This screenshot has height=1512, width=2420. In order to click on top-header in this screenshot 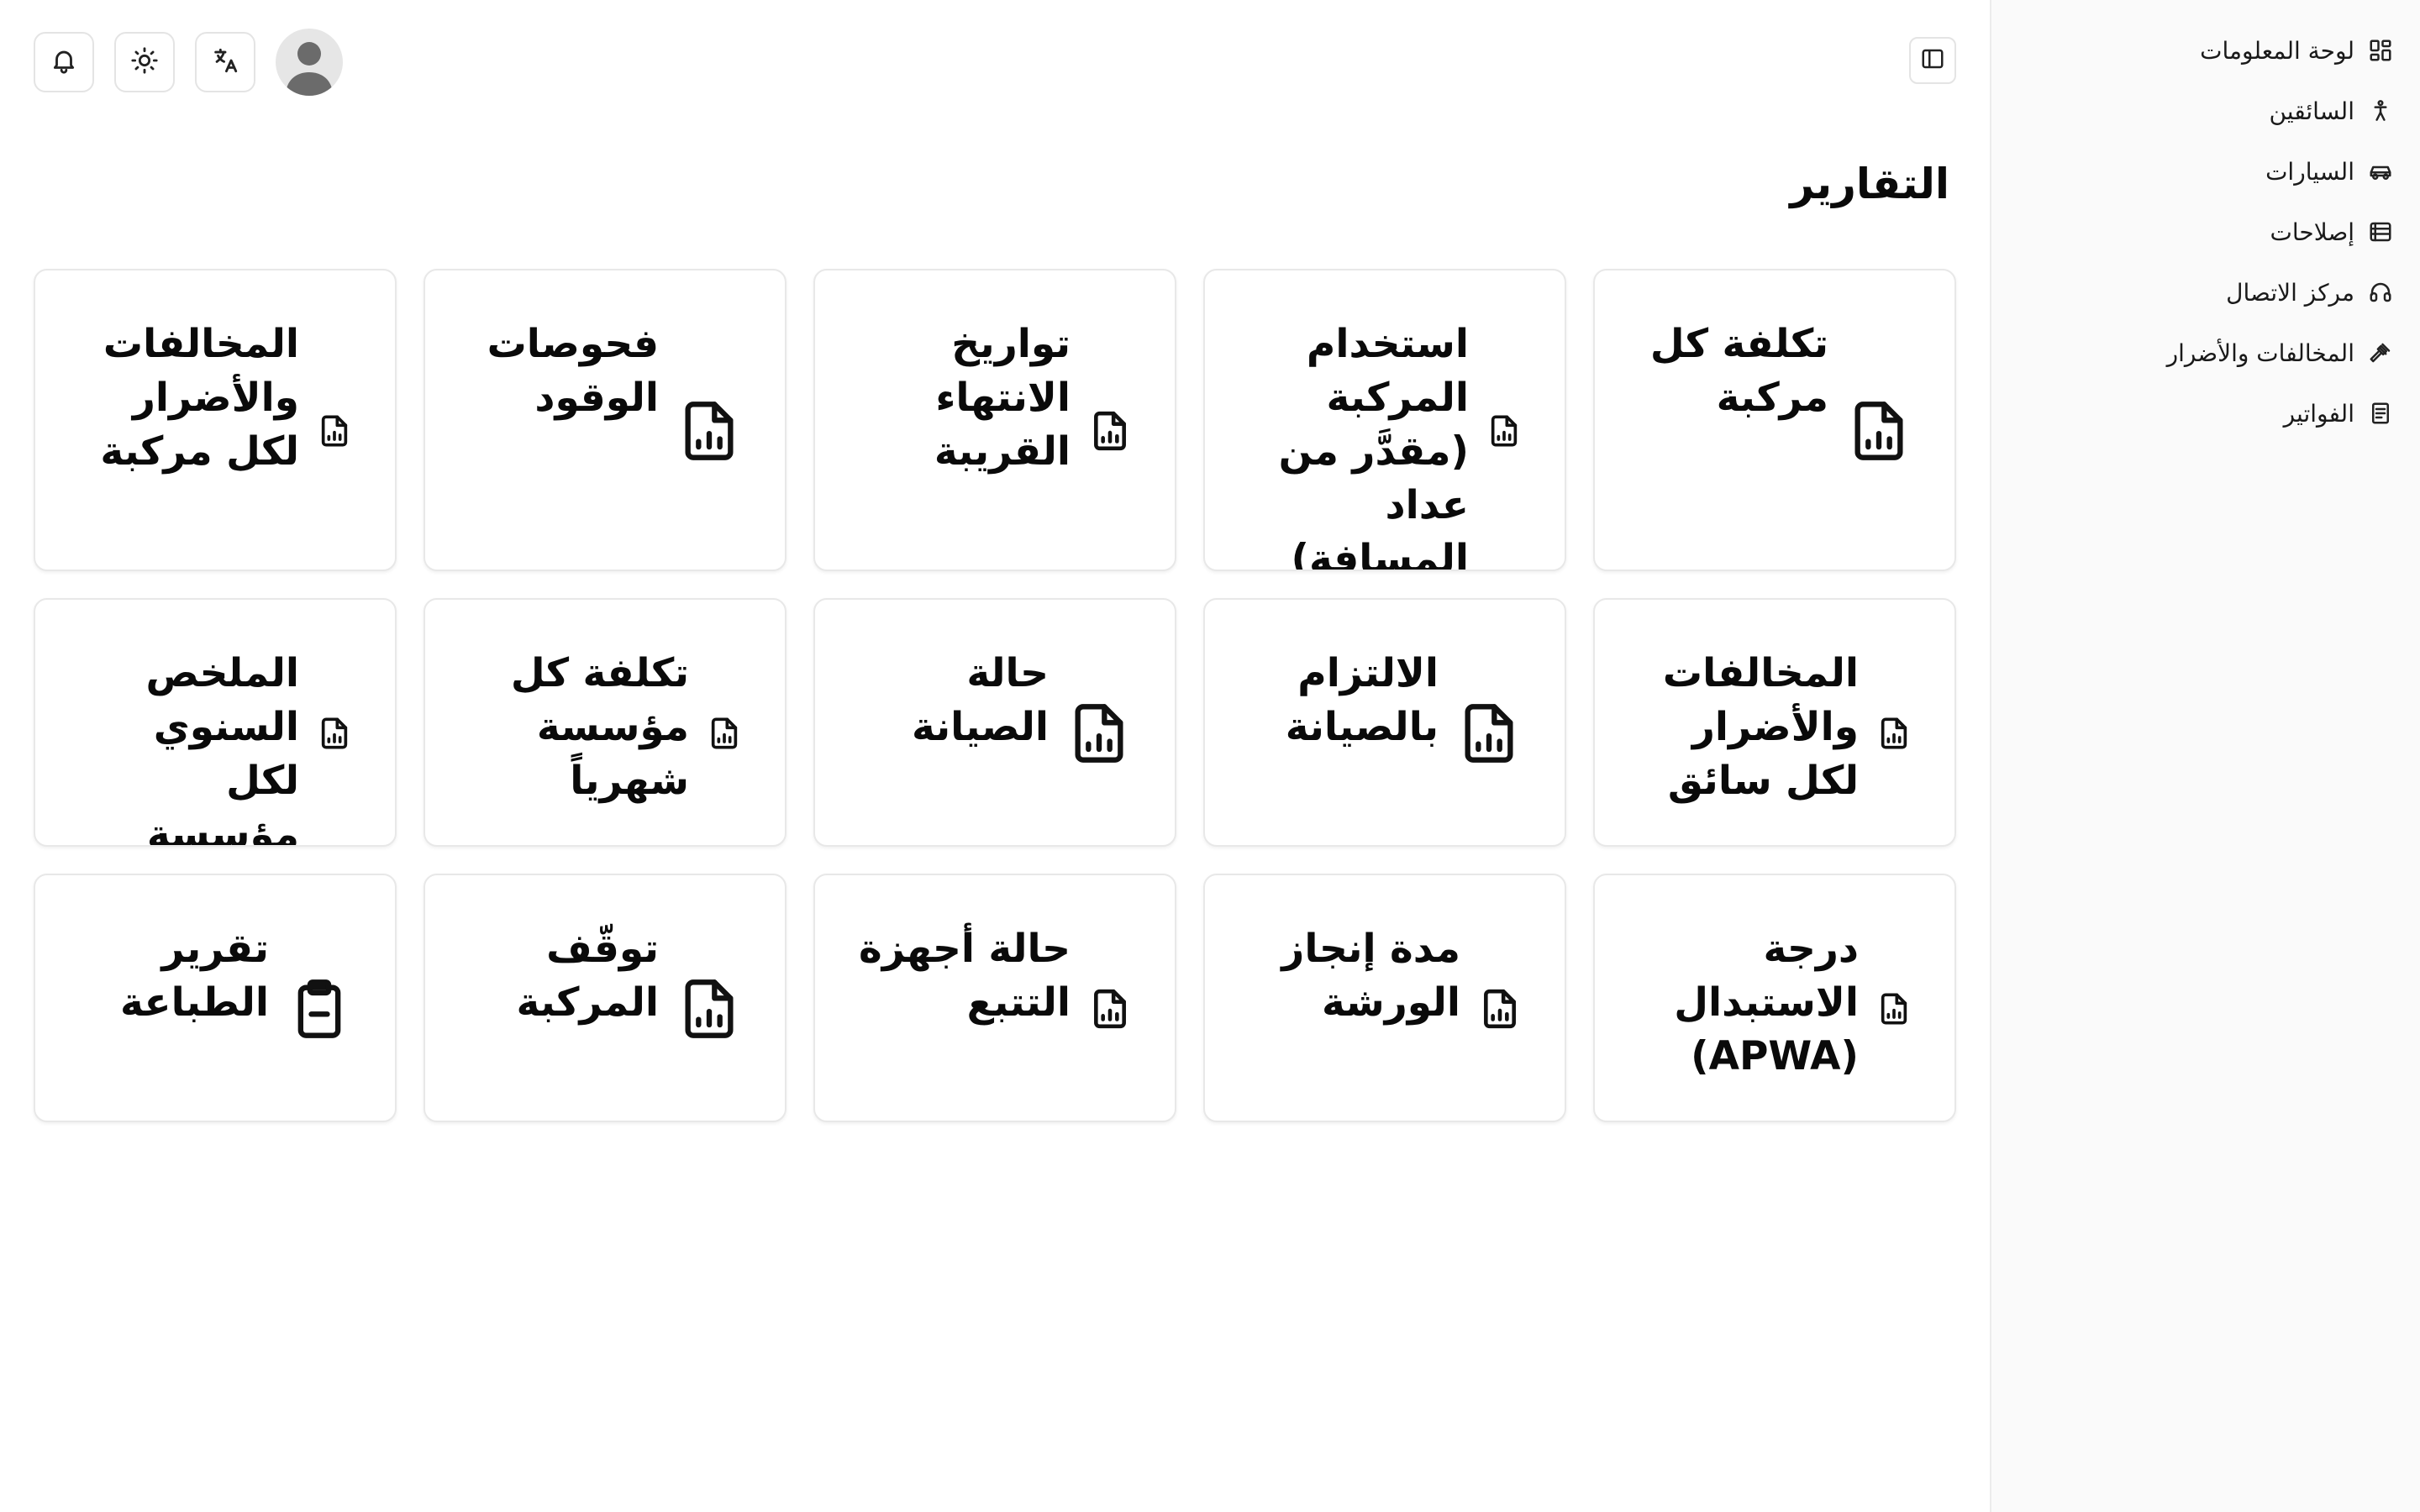, I will do `click(995, 61)`.